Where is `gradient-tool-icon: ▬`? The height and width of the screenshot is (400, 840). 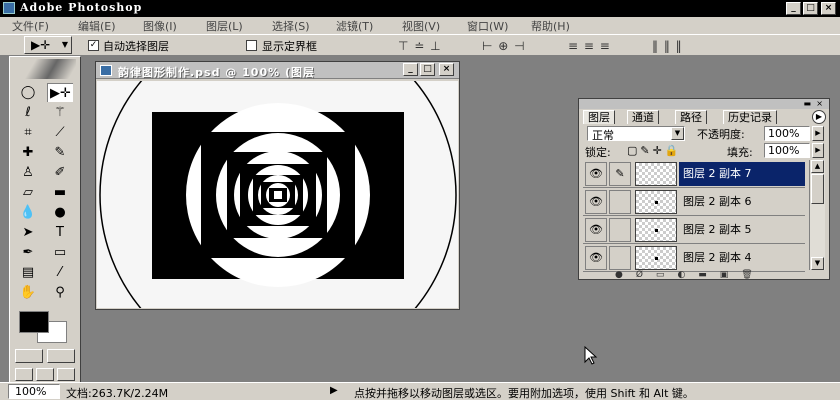 gradient-tool-icon: ▬ is located at coordinates (60, 192).